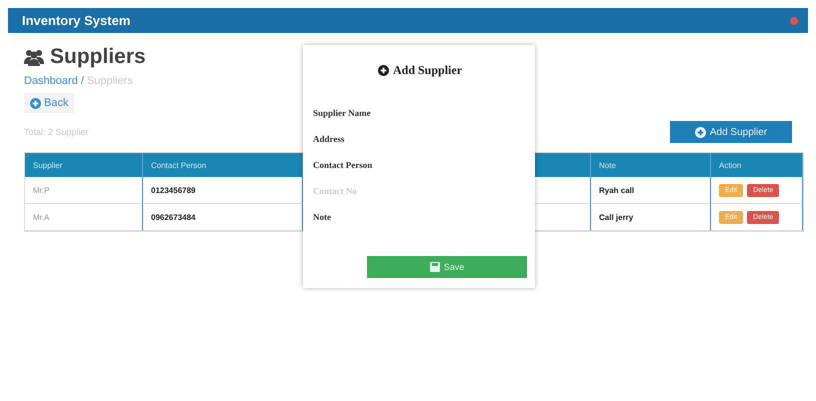  Describe the element at coordinates (84, 190) in the screenshot. I see `table-cell: Mr.P` at that location.